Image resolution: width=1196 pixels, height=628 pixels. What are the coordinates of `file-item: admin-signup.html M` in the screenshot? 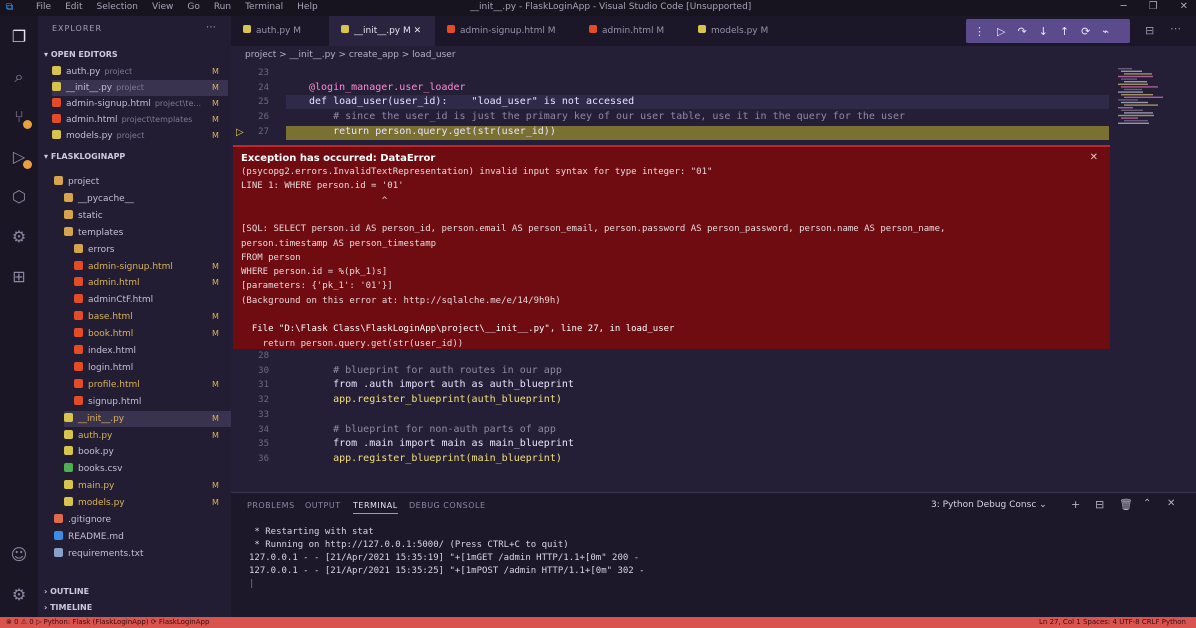 It's located at (153, 267).